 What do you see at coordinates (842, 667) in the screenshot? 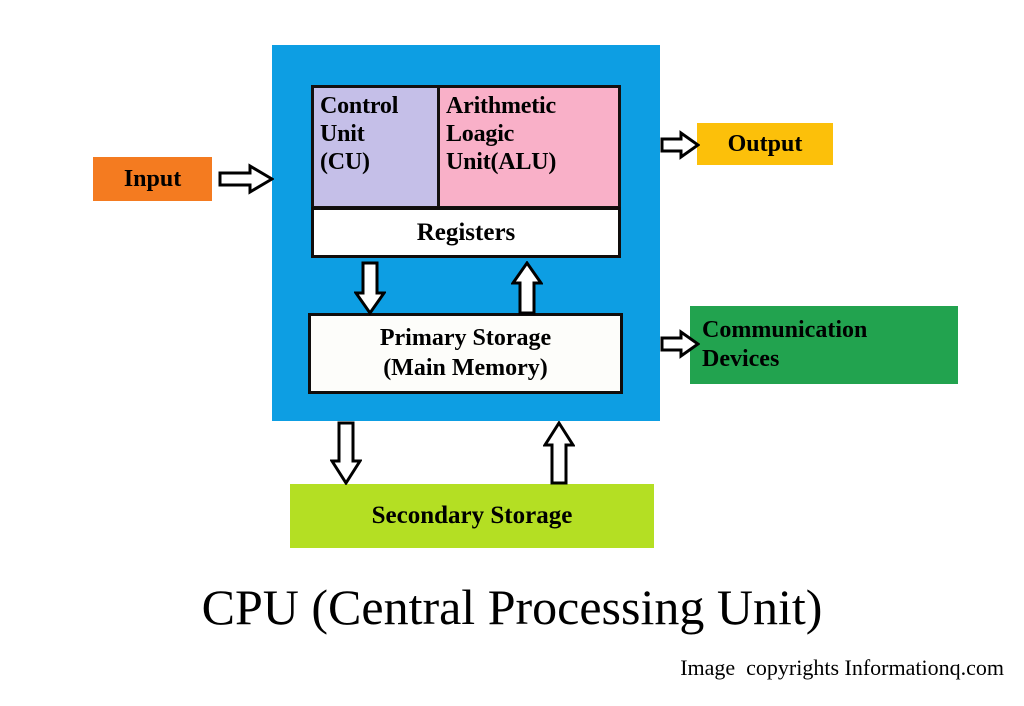
I see `copyright-credit: Image copyrights Informationq.com` at bounding box center [842, 667].